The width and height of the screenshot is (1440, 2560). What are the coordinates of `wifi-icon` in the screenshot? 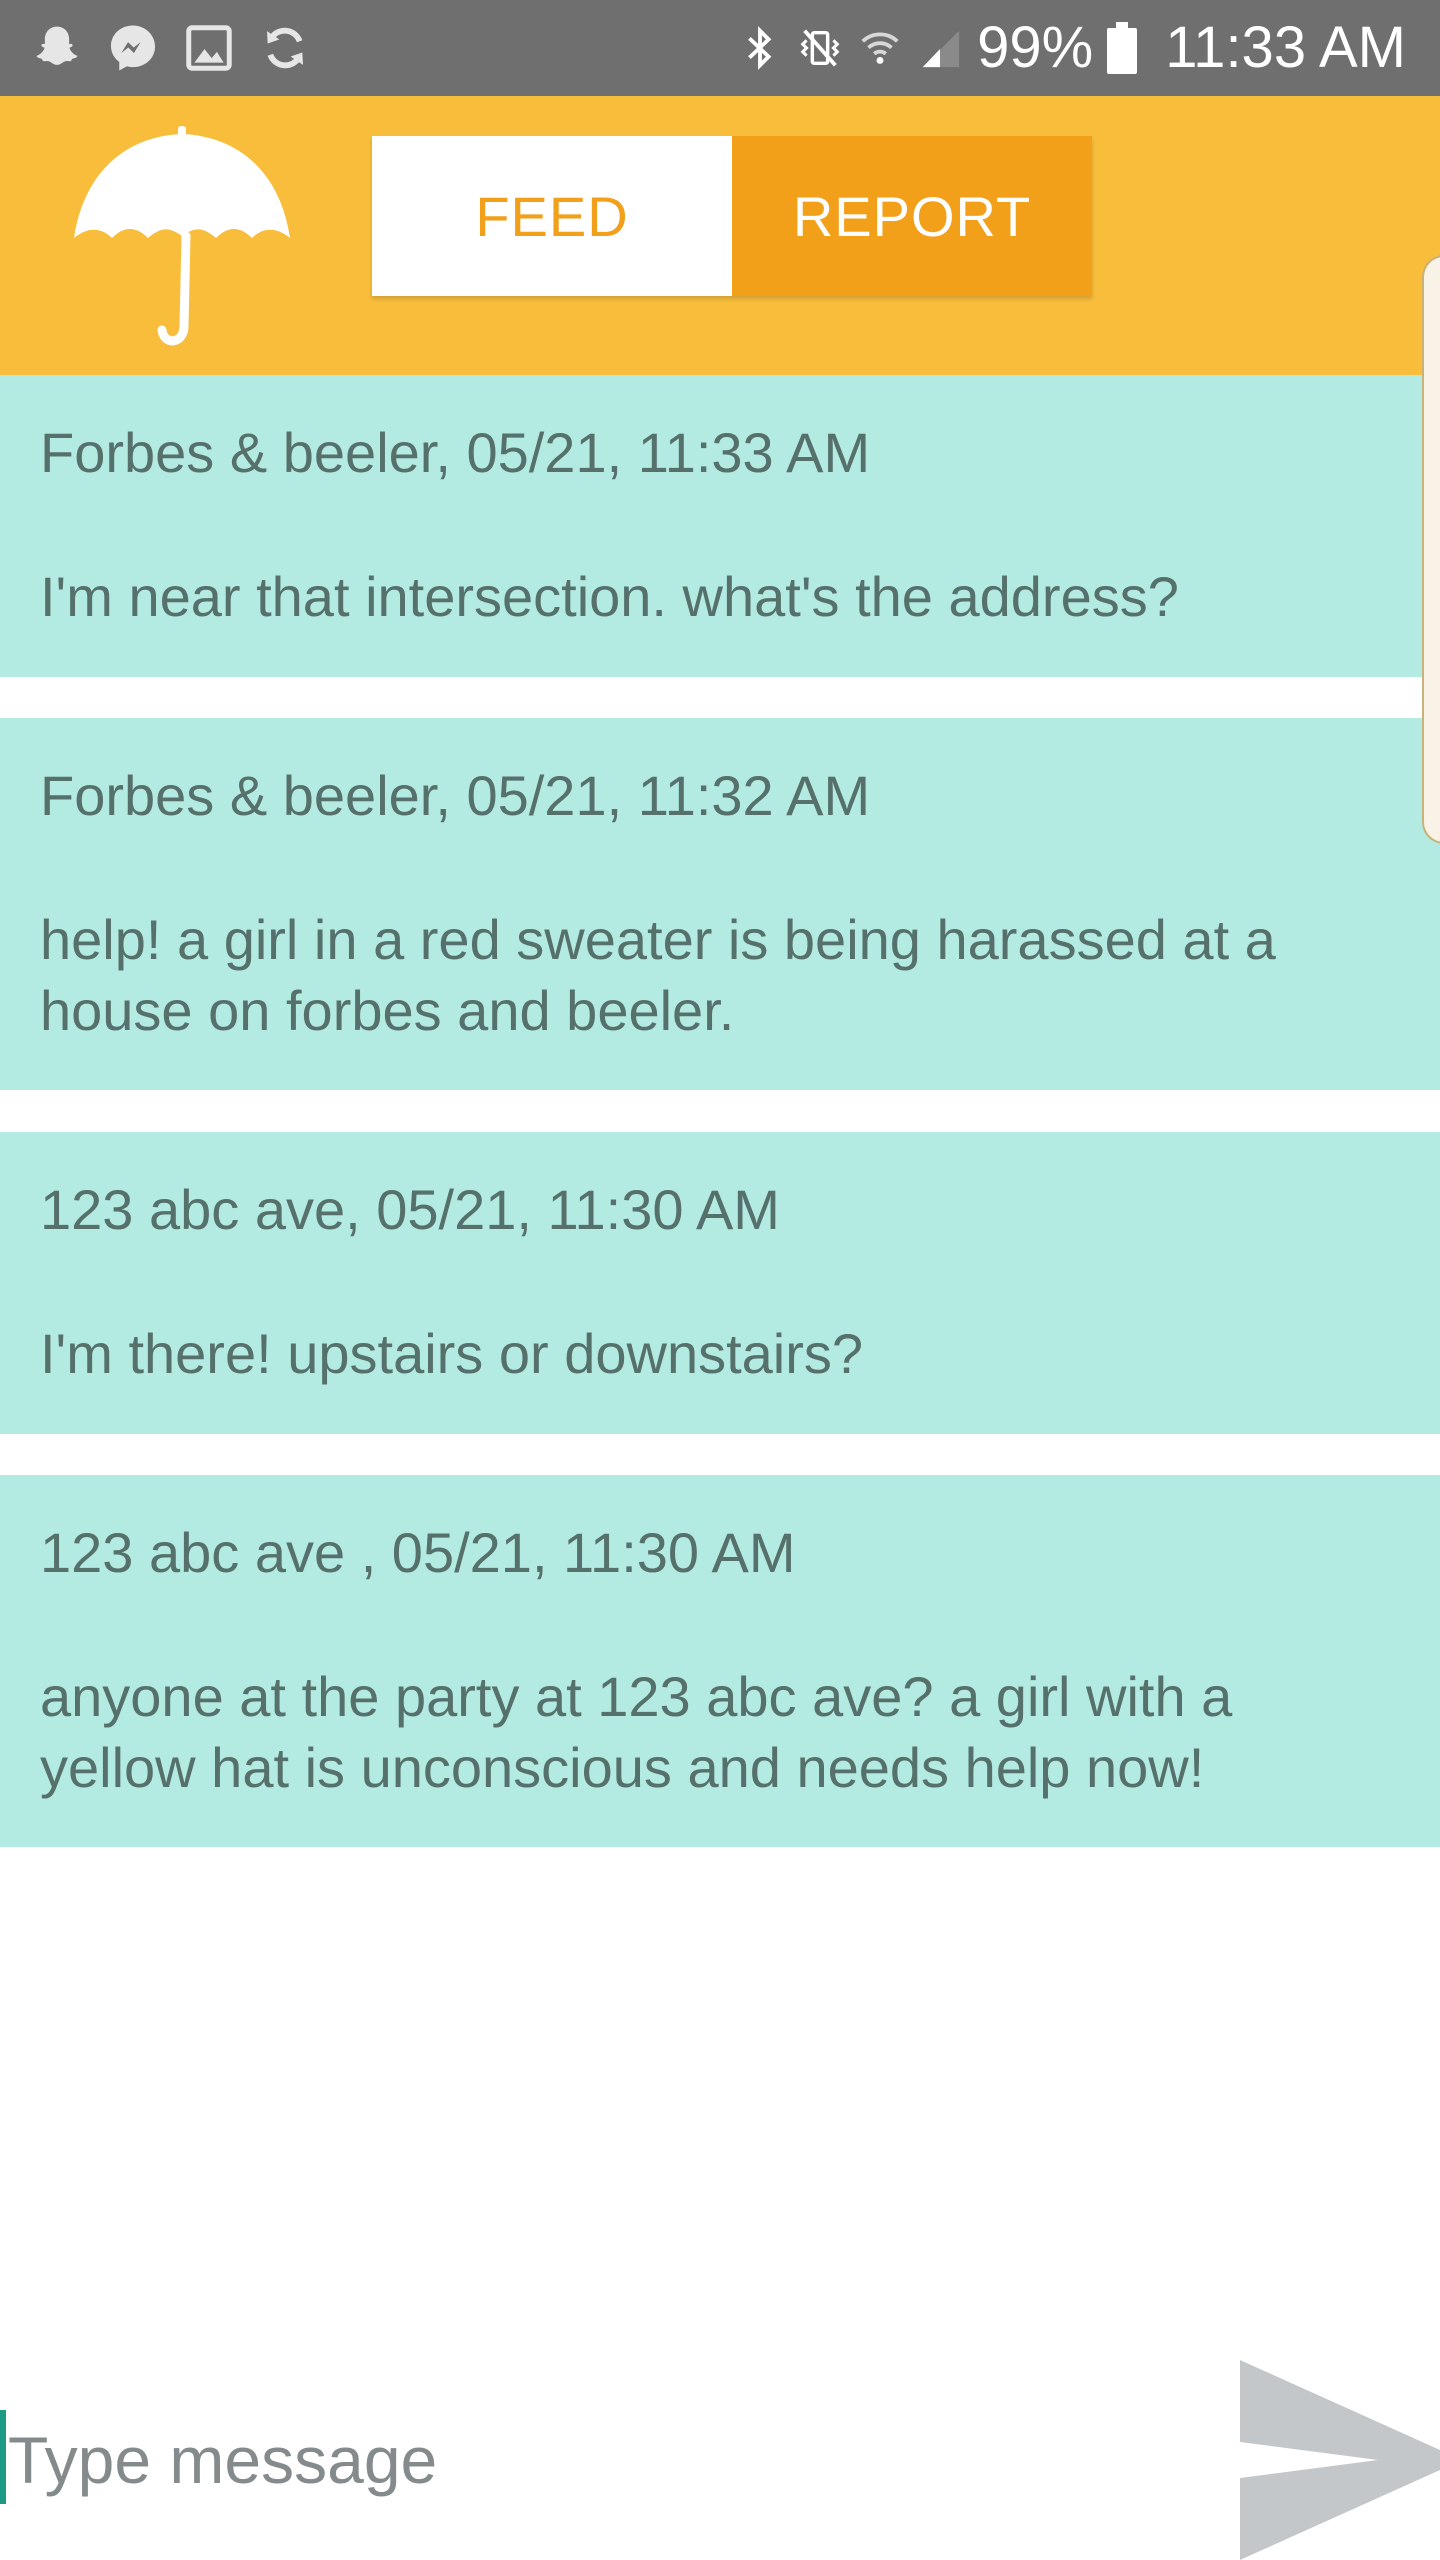 It's located at (880, 48).